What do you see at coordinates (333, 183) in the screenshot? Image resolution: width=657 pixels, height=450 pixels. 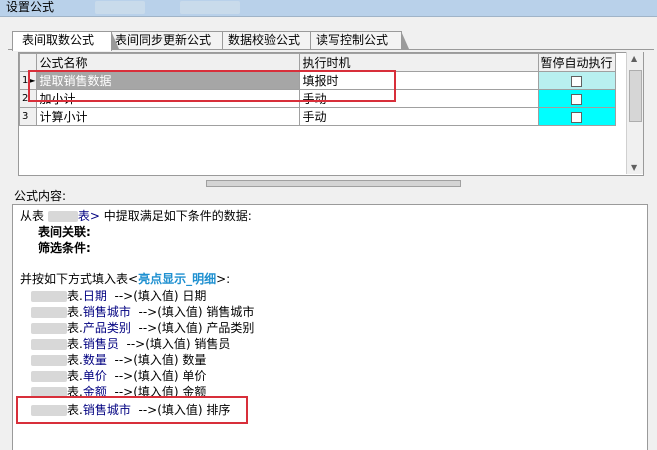 I see `splitter-handle` at bounding box center [333, 183].